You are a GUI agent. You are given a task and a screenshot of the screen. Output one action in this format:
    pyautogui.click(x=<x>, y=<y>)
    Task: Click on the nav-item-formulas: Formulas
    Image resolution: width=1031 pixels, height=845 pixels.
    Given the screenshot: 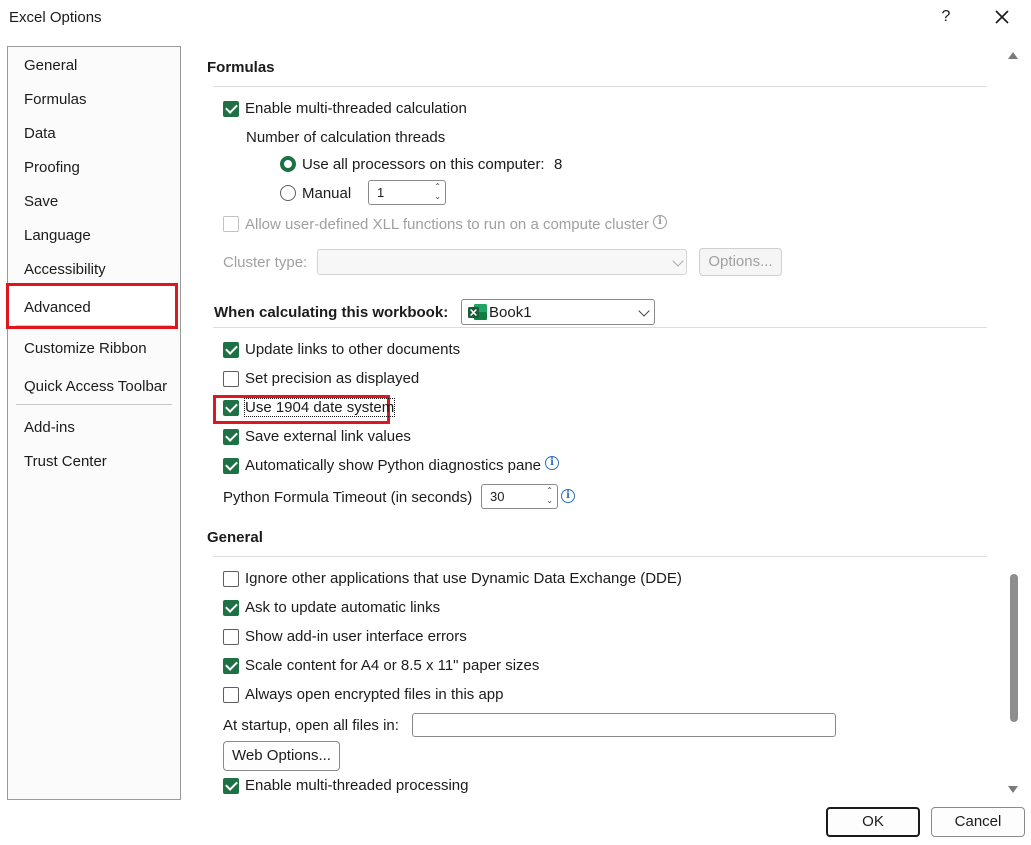 What is the action you would take?
    pyautogui.click(x=55, y=99)
    